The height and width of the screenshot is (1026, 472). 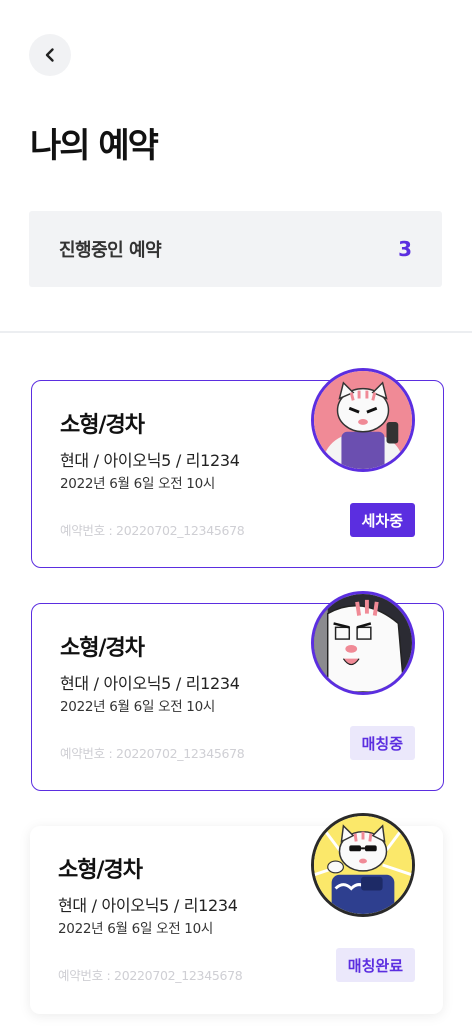 I want to click on chevron-left-icon, so click(x=49, y=55).